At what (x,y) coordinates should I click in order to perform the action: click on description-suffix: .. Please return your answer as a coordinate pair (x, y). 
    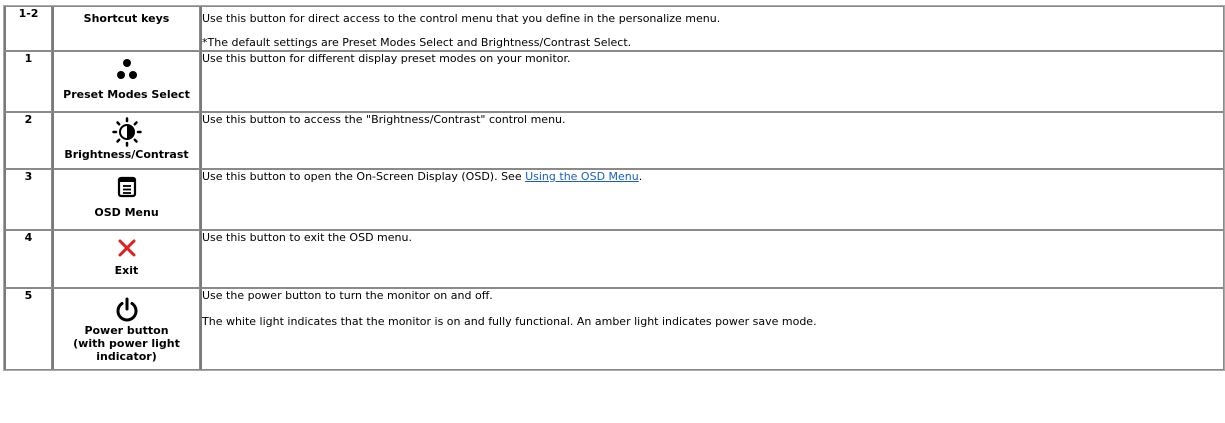
    Looking at the image, I should click on (640, 176).